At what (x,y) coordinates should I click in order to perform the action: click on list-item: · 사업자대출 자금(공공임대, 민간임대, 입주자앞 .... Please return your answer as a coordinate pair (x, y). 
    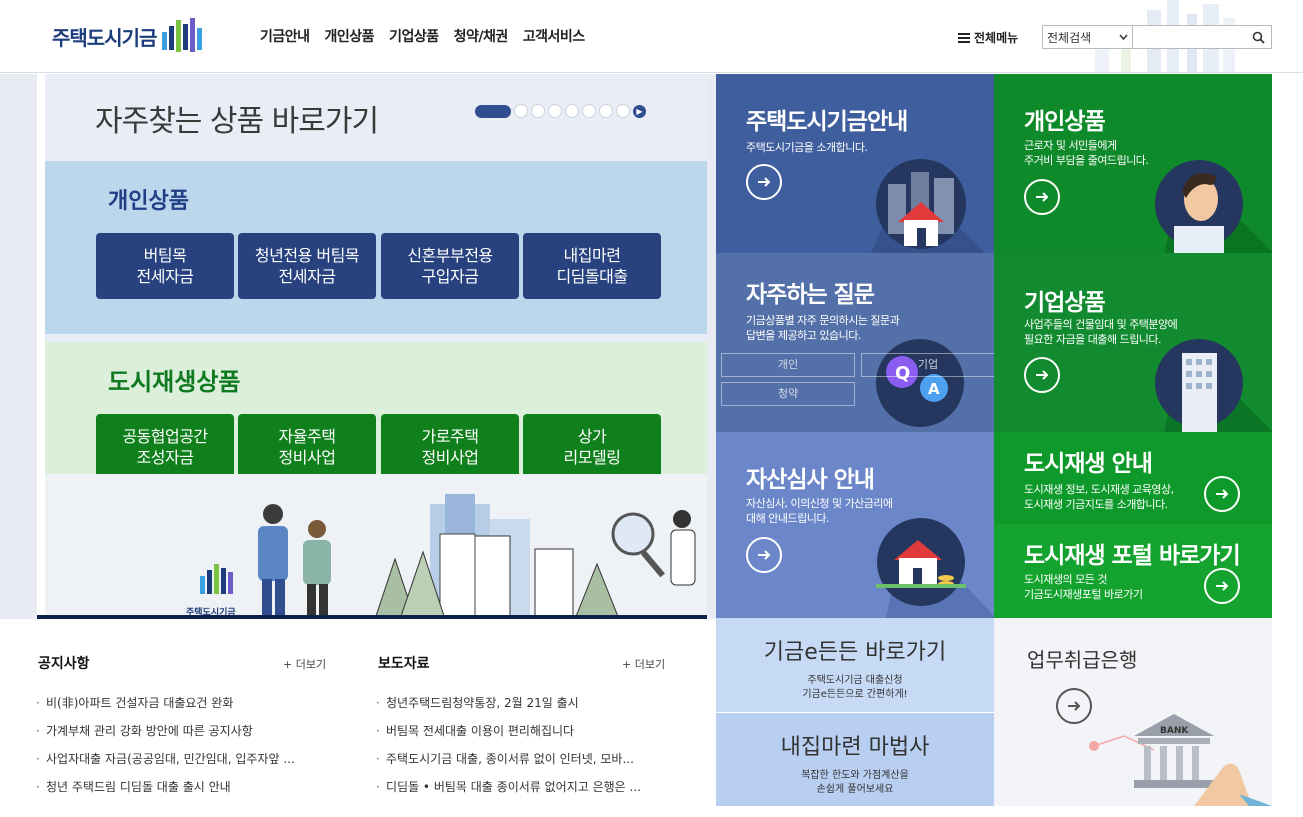
    Looking at the image, I should click on (178, 759).